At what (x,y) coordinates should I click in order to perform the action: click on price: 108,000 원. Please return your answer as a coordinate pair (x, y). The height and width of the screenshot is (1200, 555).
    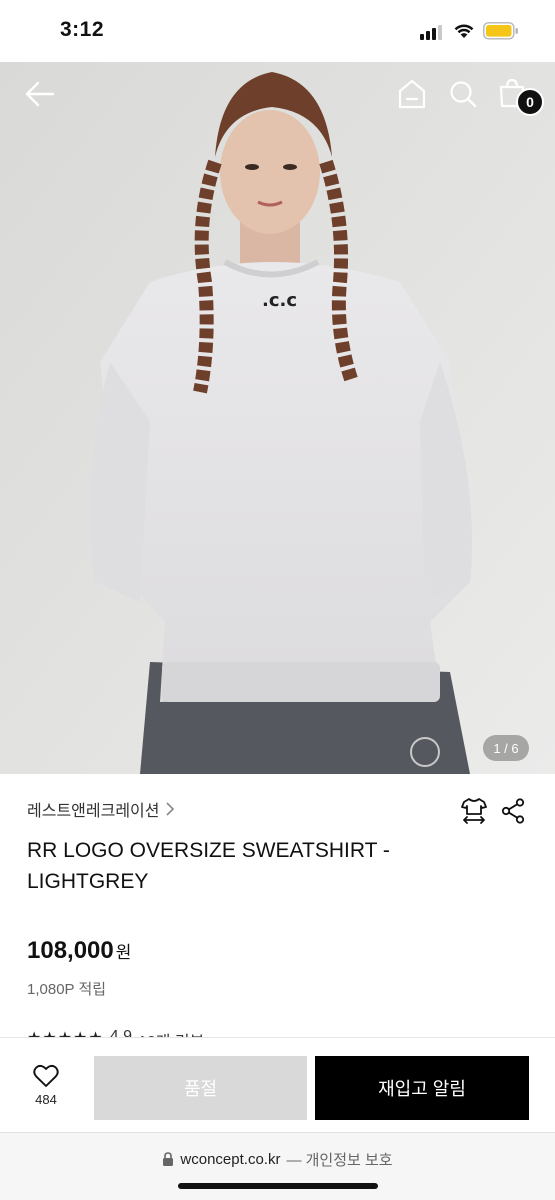
    Looking at the image, I should click on (79, 951).